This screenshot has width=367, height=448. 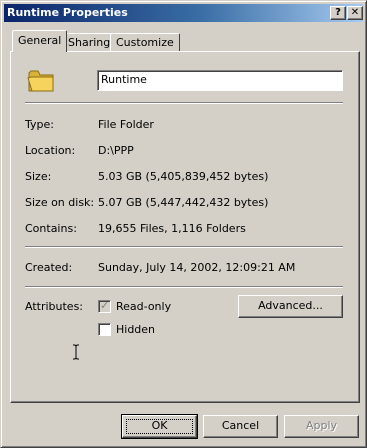 I want to click on folder-name-input: Runtime, so click(x=220, y=80).